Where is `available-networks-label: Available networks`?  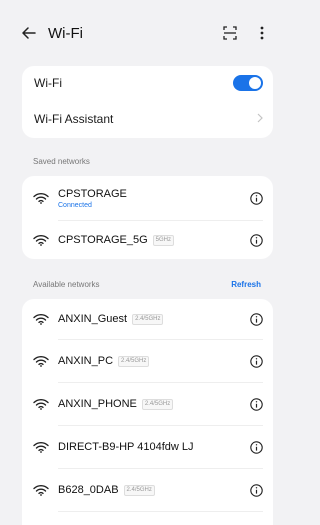
available-networks-label: Available networks is located at coordinates (66, 284).